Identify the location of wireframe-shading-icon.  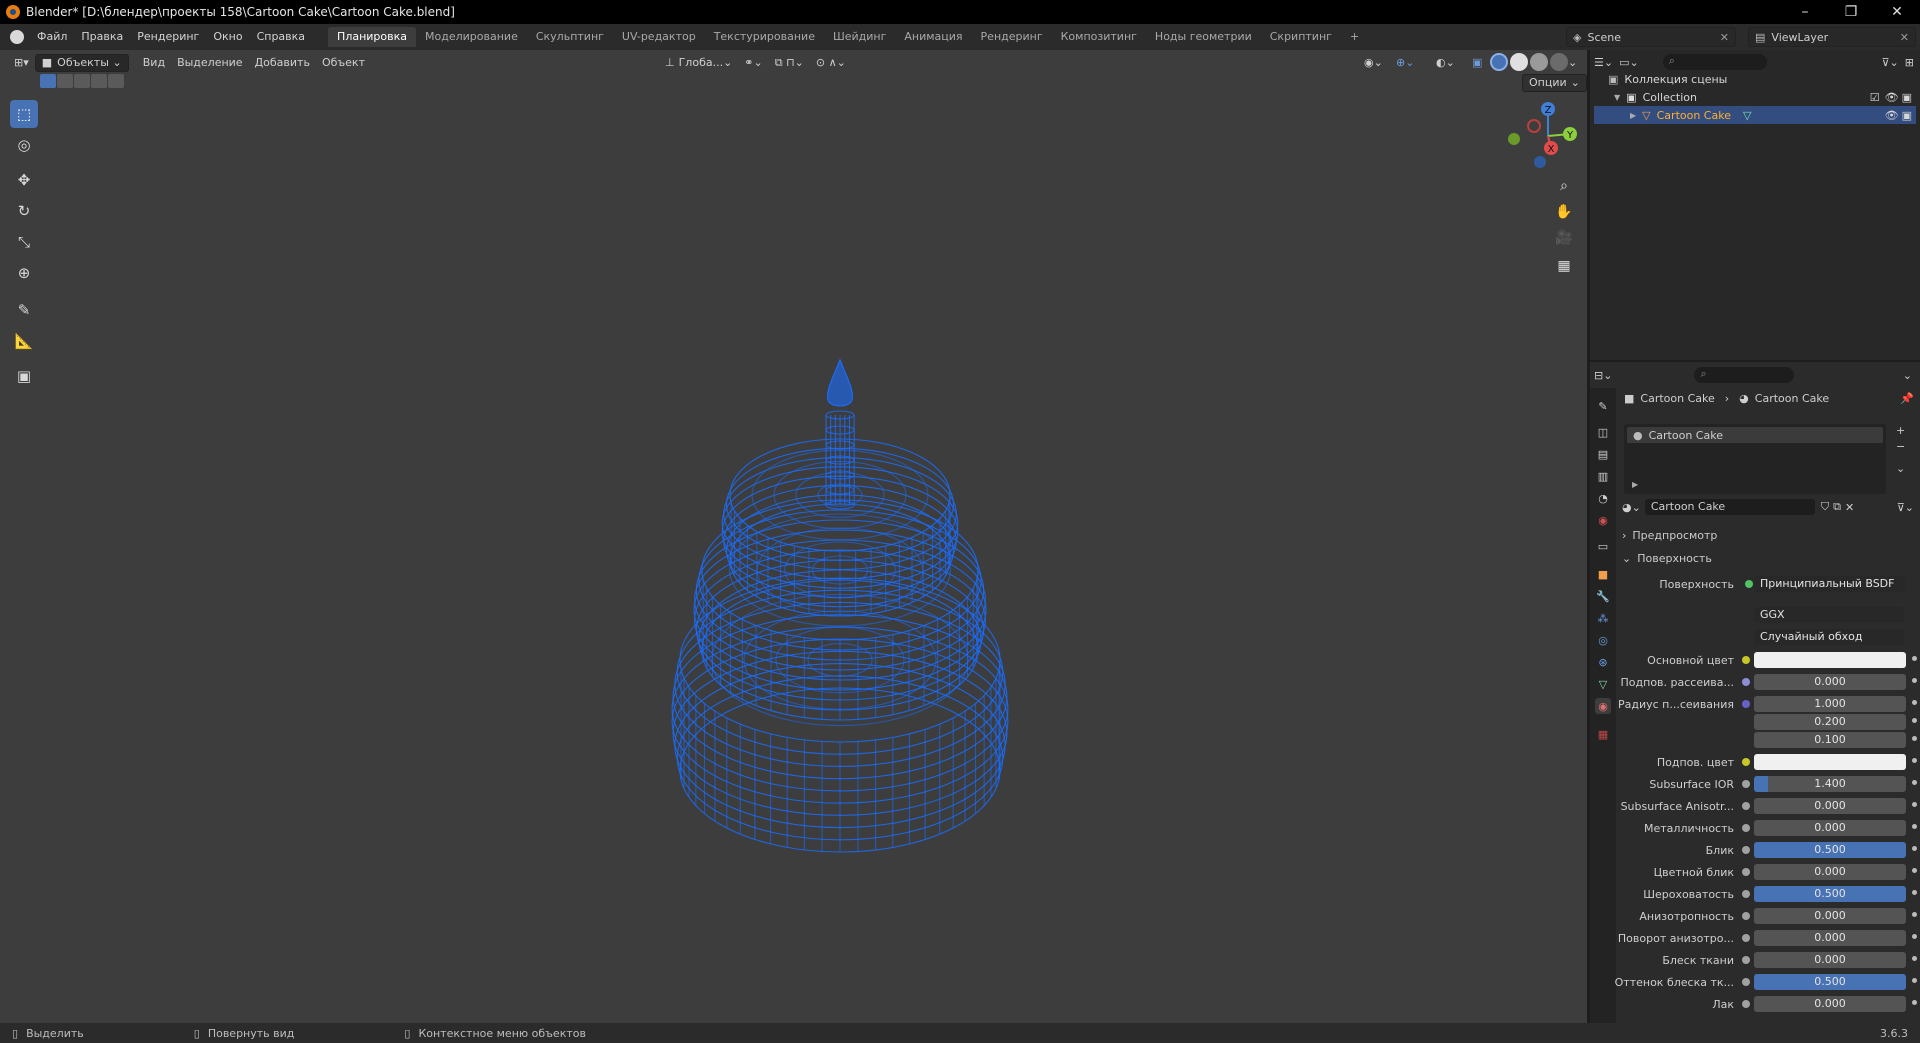
(1499, 62).